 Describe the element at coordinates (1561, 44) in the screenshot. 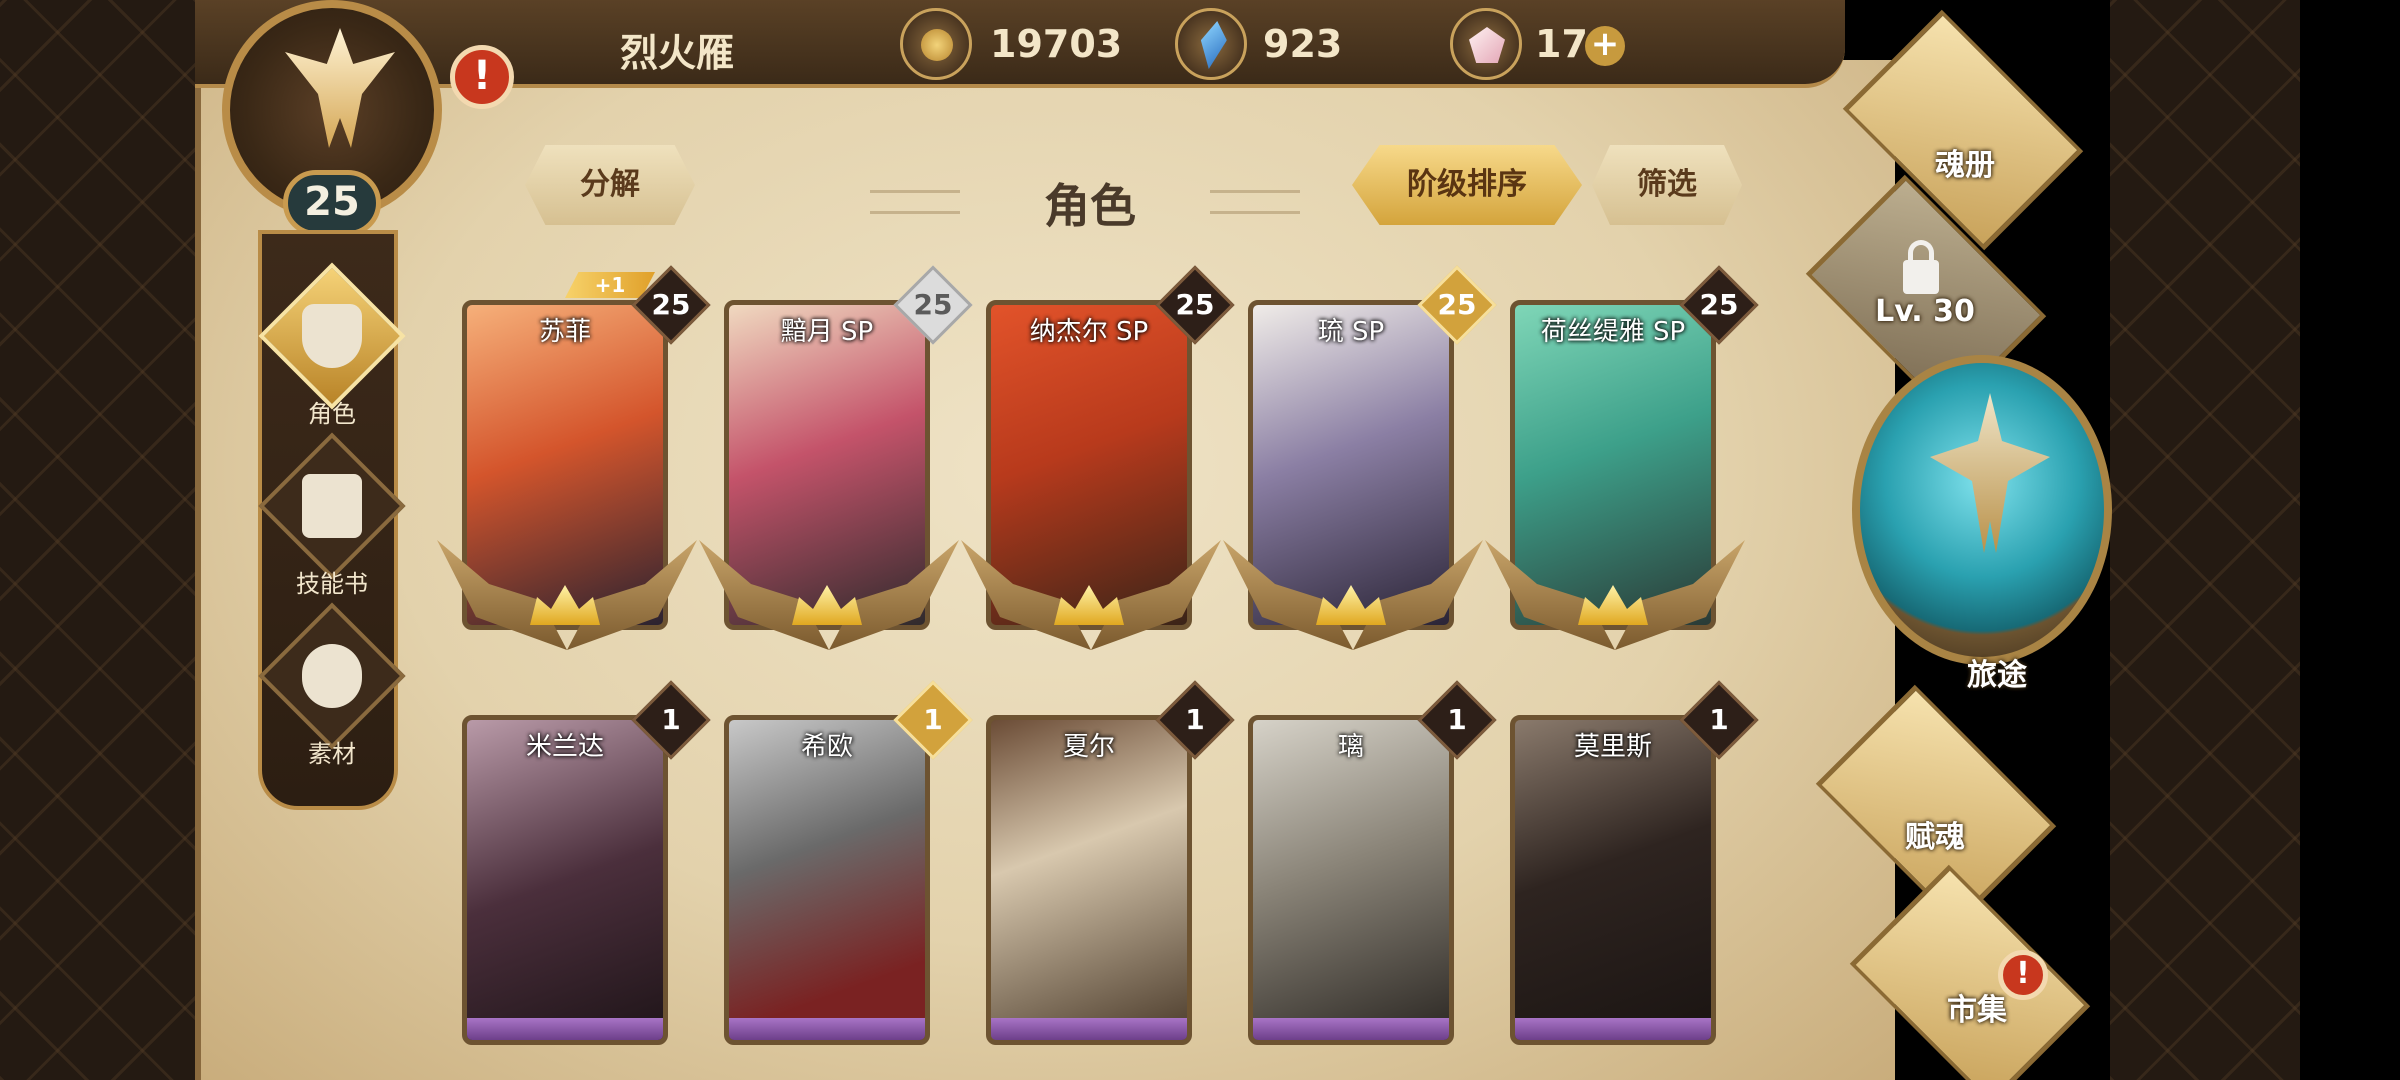

I see `crystal-count: 17` at that location.